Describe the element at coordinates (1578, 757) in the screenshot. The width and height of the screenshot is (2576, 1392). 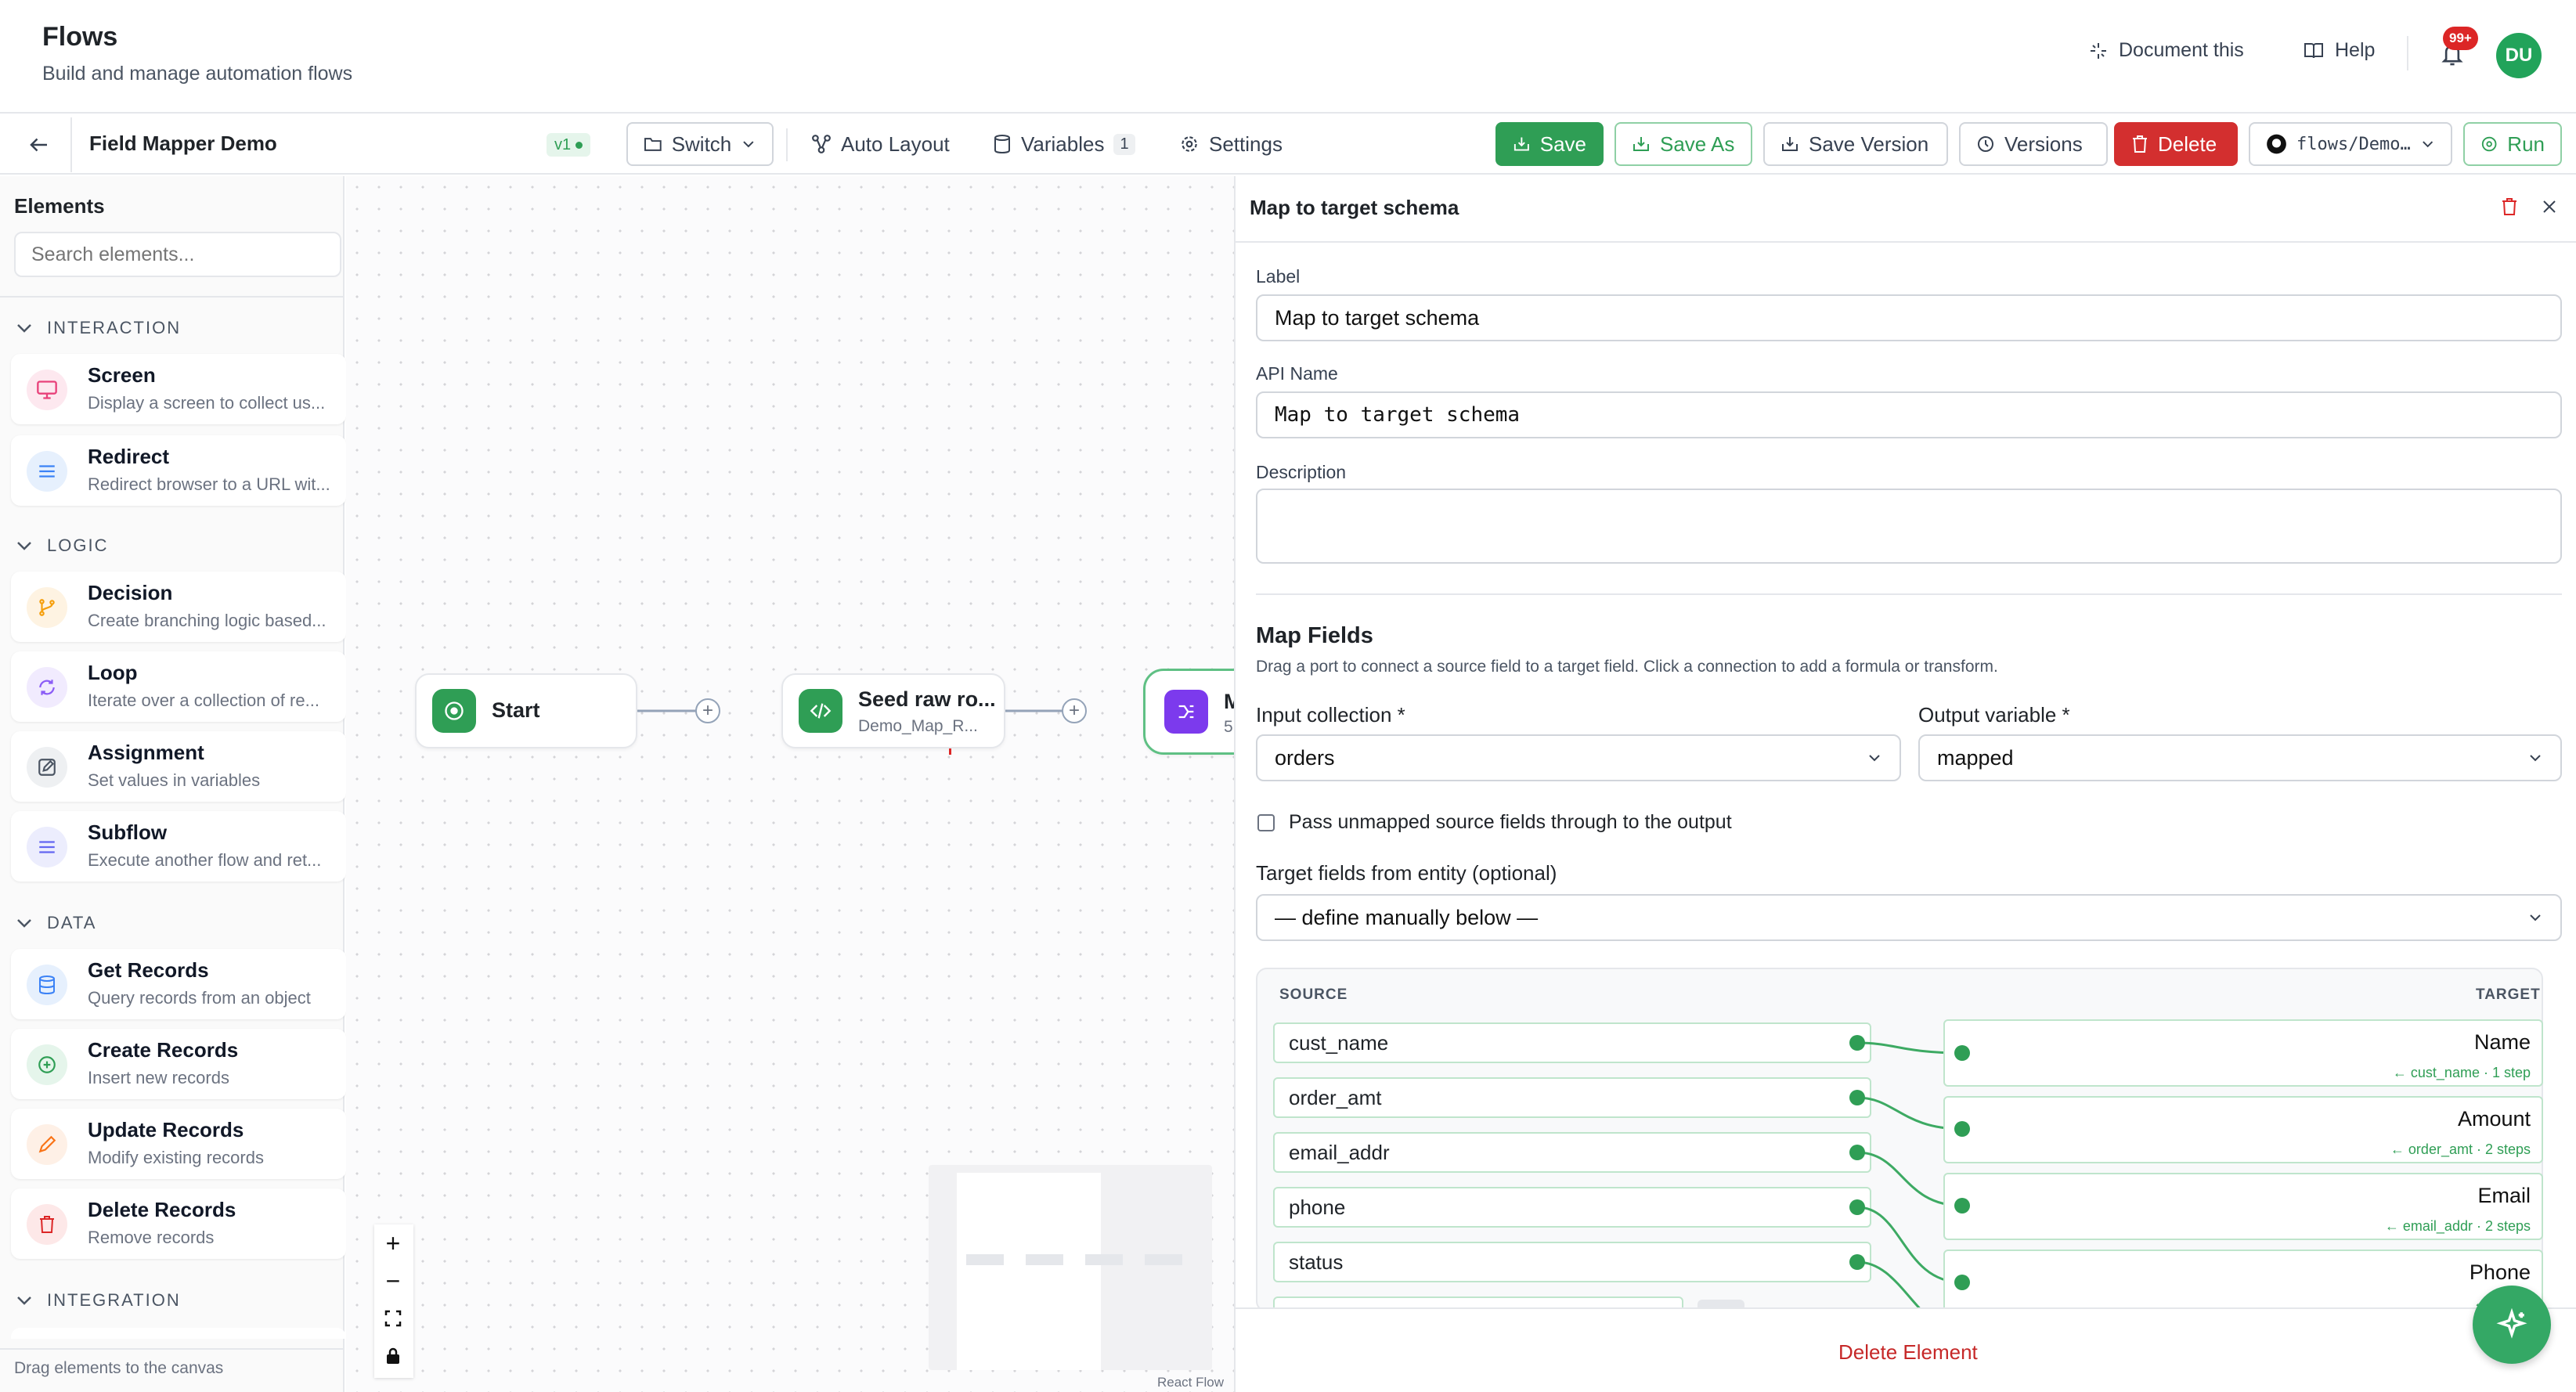
I see `input-collection-select: orders` at that location.